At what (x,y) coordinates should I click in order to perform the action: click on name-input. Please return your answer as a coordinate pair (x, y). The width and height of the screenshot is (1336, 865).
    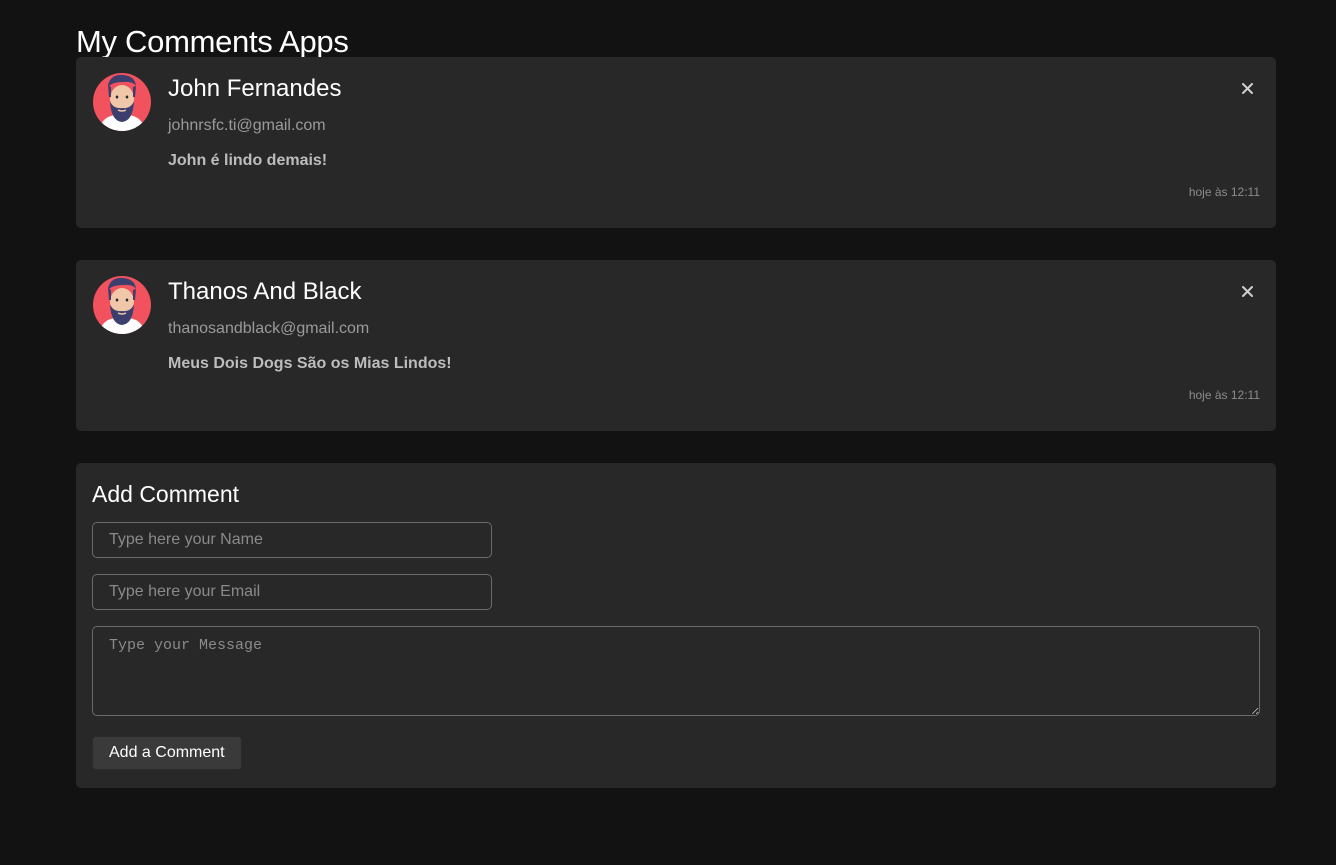
    Looking at the image, I should click on (292, 540).